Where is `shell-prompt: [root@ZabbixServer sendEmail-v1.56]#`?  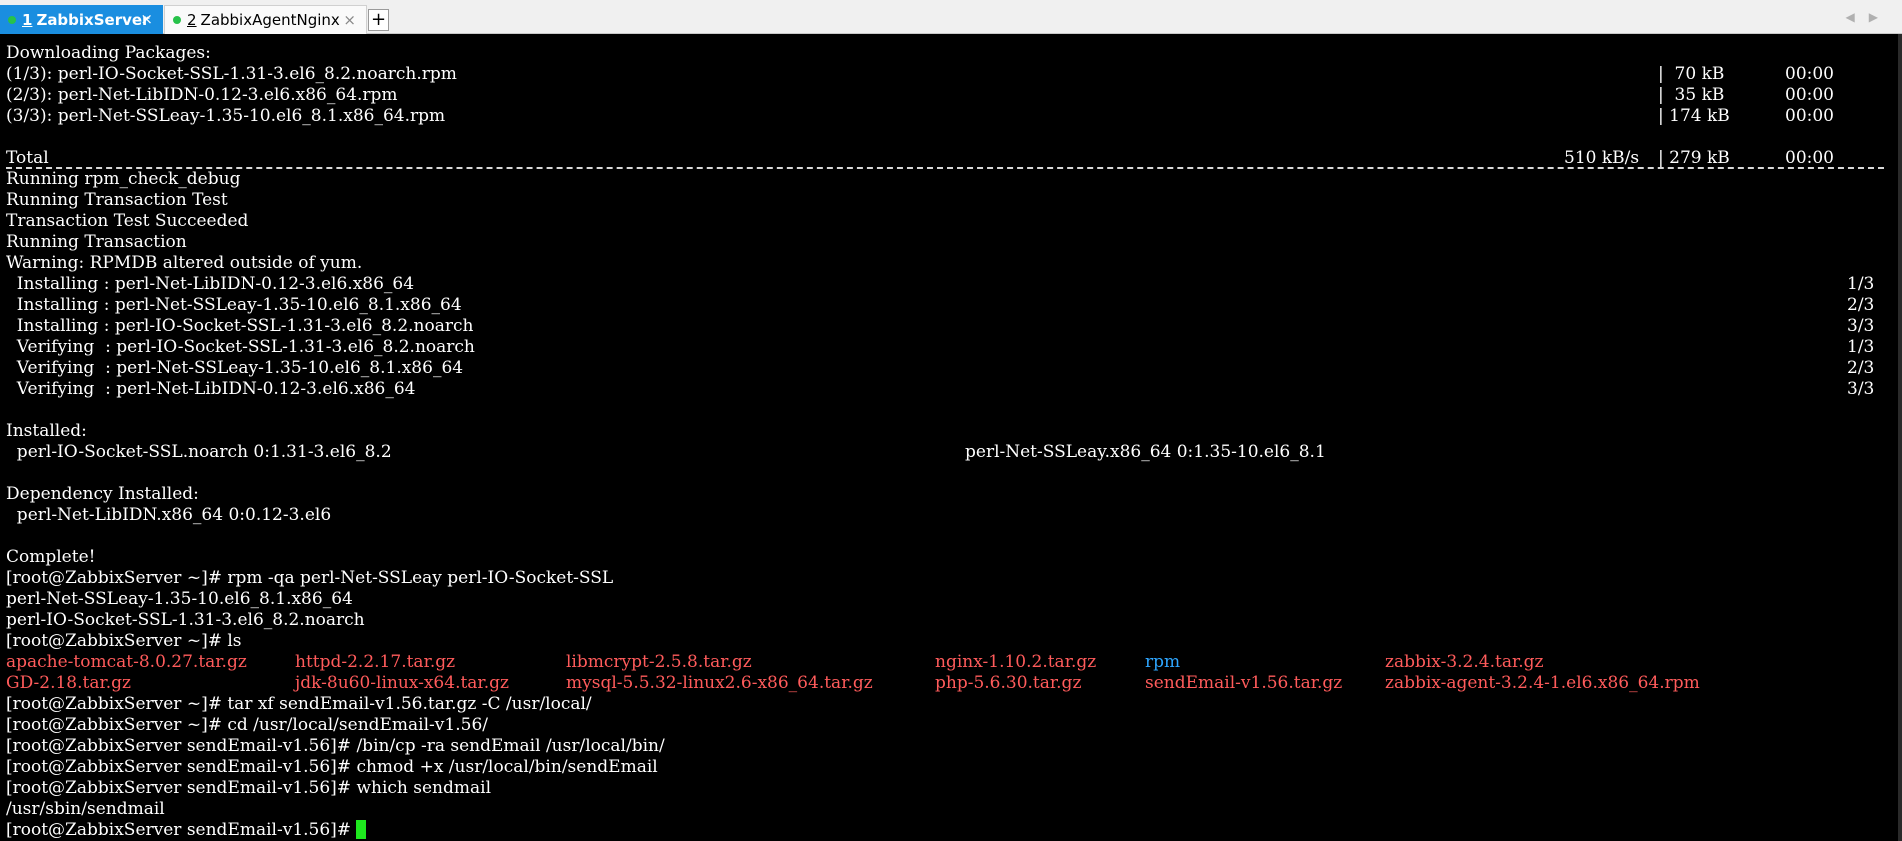 shell-prompt: [root@ZabbixServer sendEmail-v1.56]# is located at coordinates (181, 830).